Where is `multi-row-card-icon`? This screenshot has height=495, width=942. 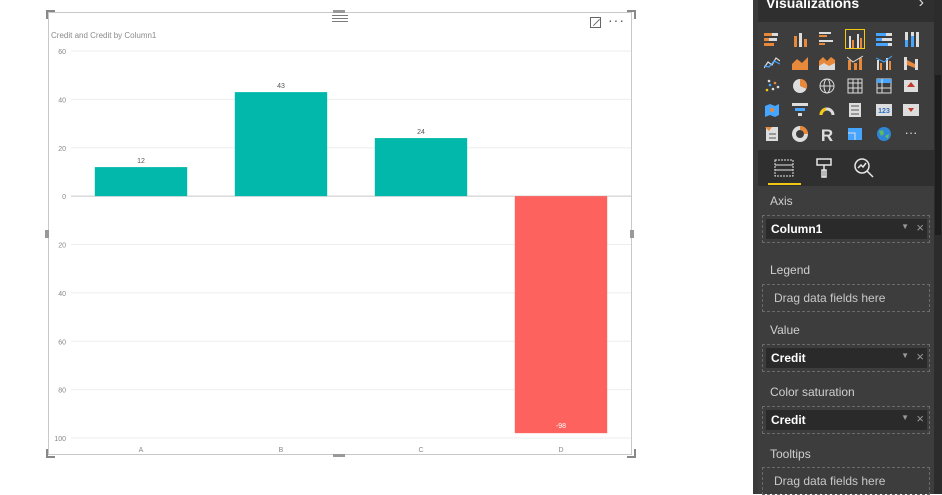 multi-row-card-icon is located at coordinates (855, 110).